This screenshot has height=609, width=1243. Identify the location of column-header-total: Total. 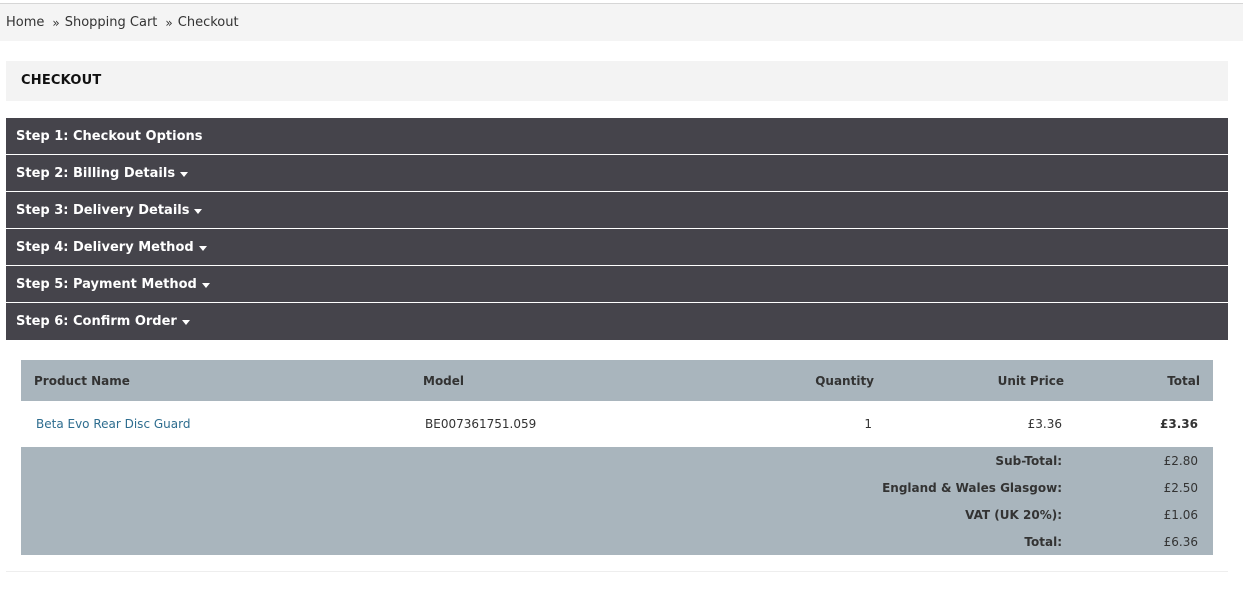
(1183, 380).